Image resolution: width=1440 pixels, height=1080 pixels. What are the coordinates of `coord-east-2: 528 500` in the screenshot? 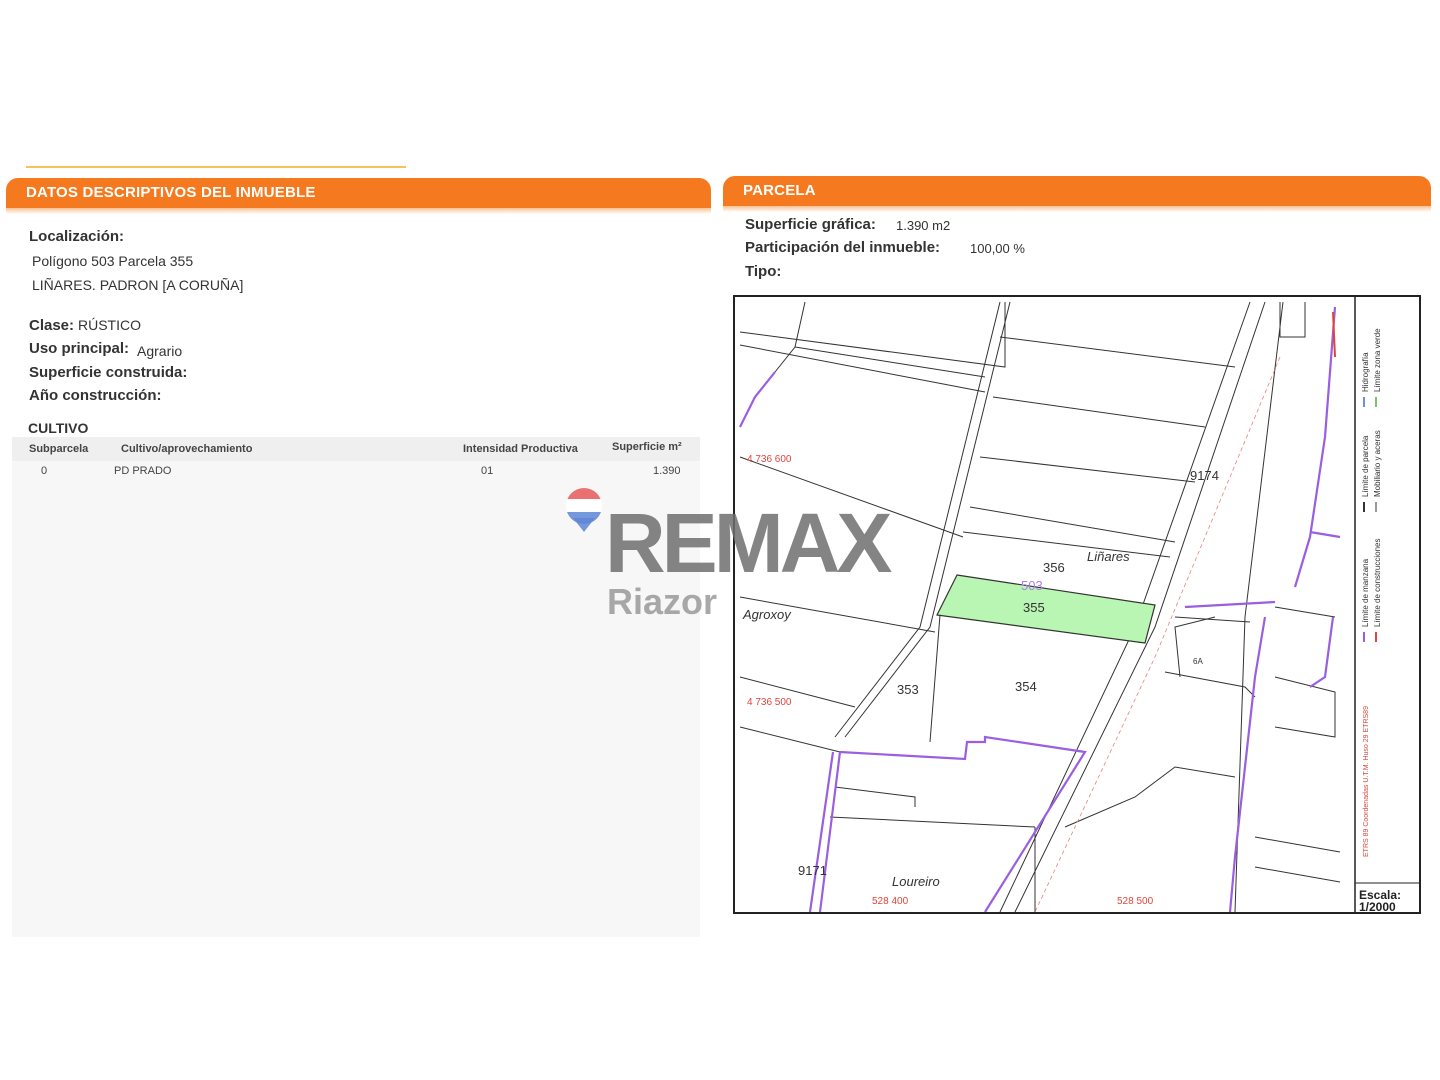 It's located at (1135, 901).